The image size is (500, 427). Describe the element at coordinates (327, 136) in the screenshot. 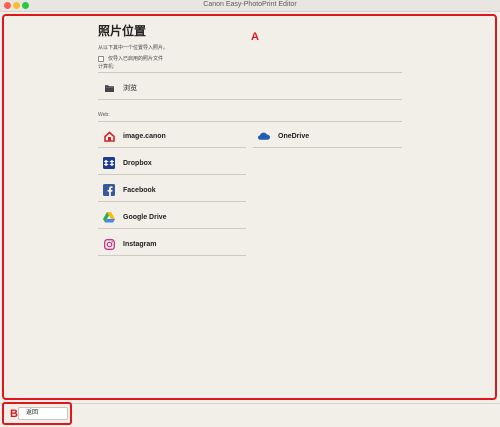

I see `service-row-onedrive: OneDrive` at that location.